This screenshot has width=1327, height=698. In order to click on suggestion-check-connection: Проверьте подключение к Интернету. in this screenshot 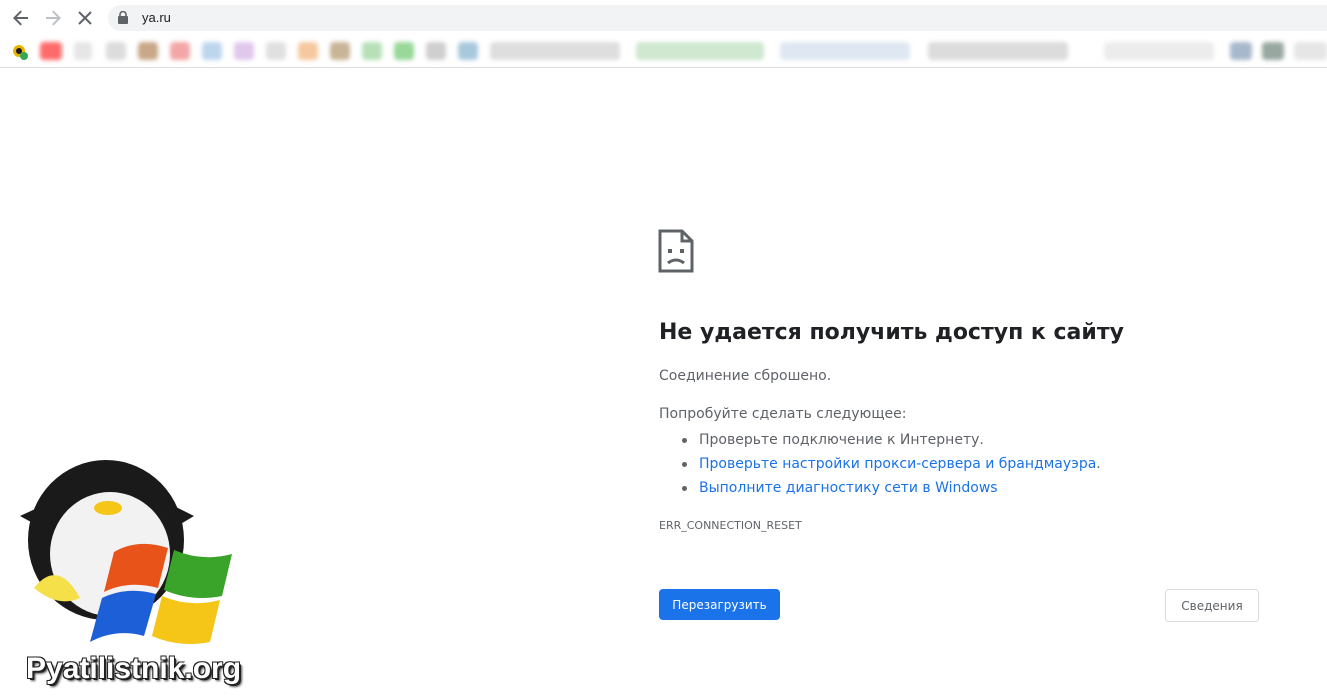, I will do `click(841, 440)`.